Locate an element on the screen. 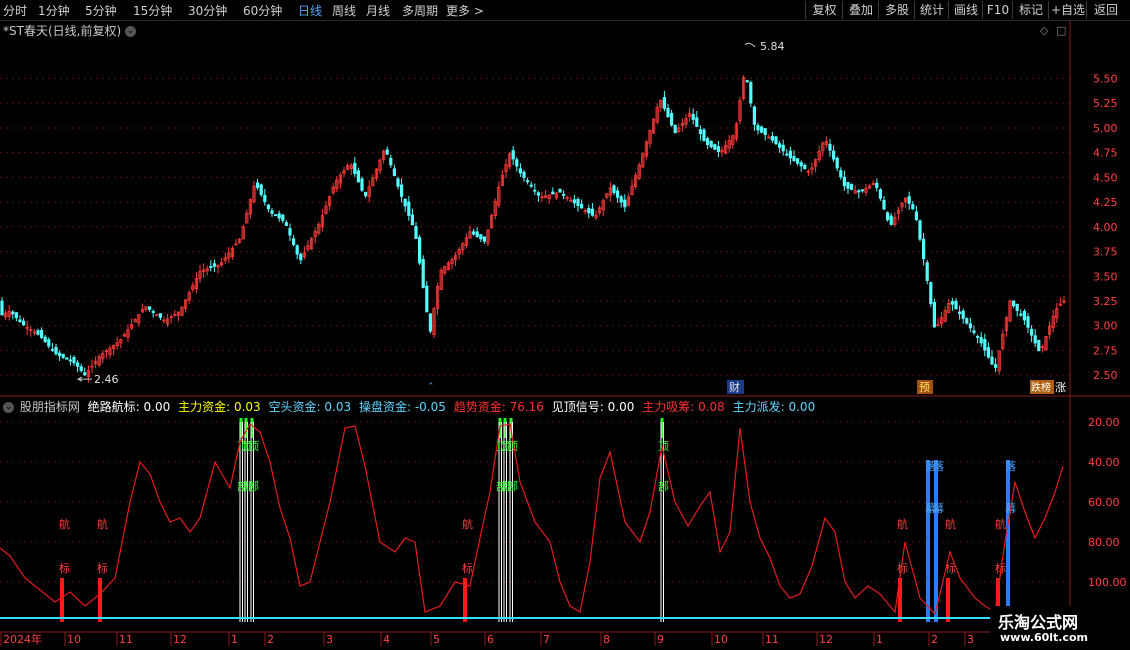  period-tab-60min: 60分钟 is located at coordinates (262, 10).